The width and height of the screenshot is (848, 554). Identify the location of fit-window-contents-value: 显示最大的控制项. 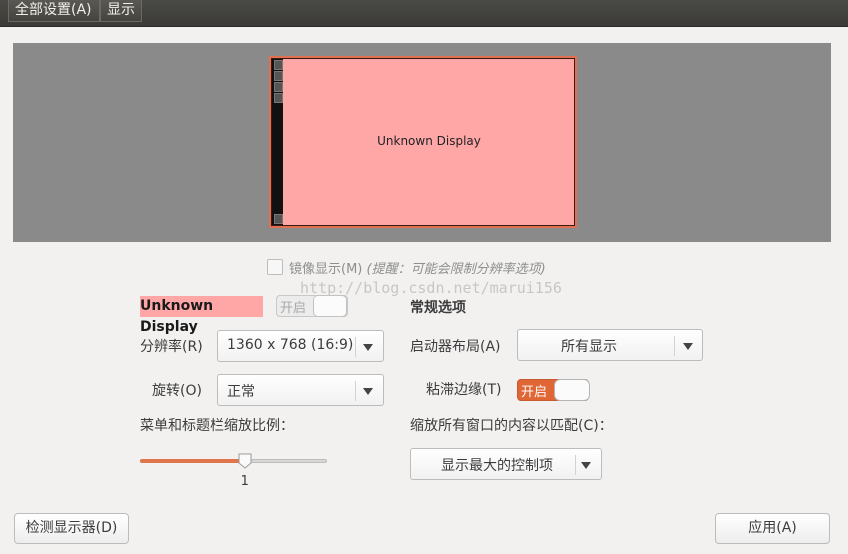
(497, 466).